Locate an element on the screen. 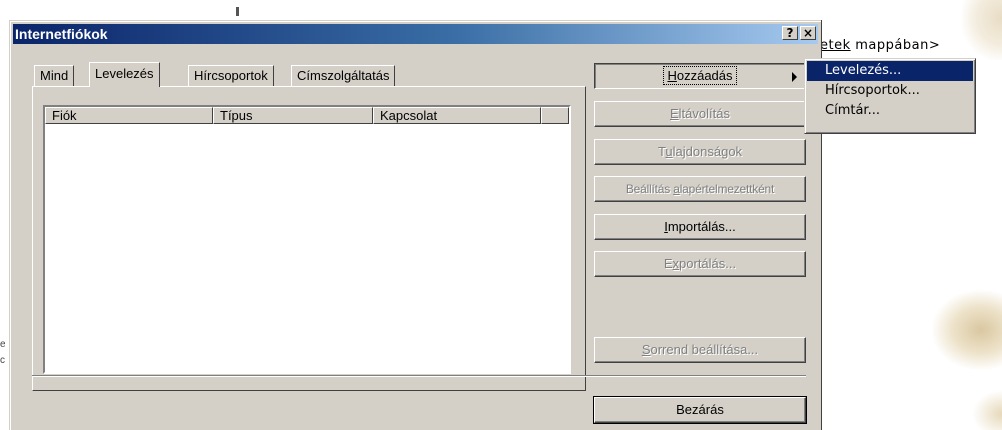 The width and height of the screenshot is (1002, 430). list-header: Fiók Típus Kapcsolat is located at coordinates (307, 115).